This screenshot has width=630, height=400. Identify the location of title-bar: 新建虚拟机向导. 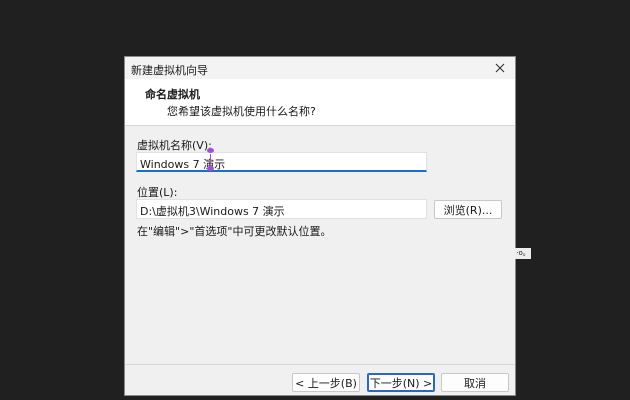
(320, 68).